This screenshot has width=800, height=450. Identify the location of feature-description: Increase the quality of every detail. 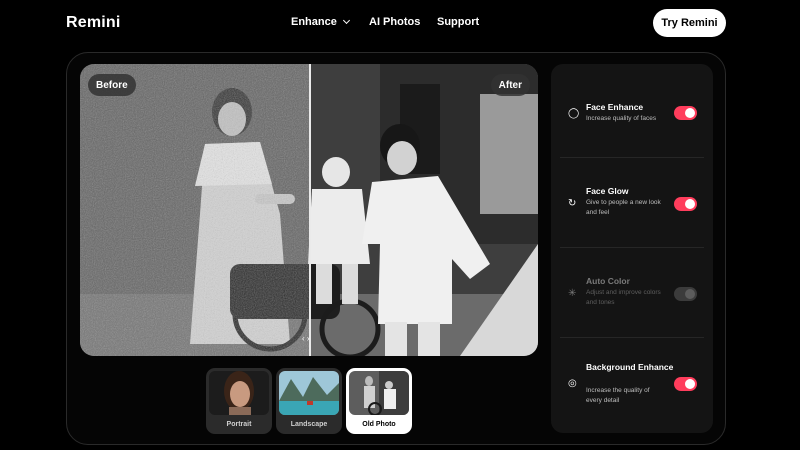
(618, 395).